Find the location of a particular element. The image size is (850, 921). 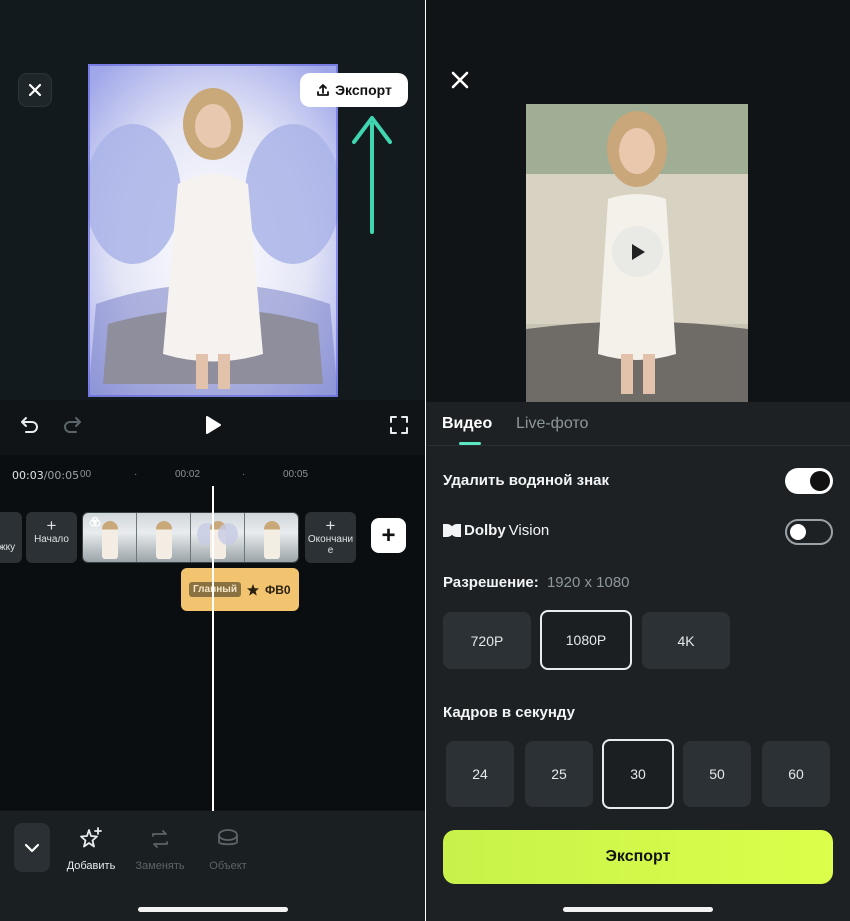

option-label: 25 is located at coordinates (559, 774).